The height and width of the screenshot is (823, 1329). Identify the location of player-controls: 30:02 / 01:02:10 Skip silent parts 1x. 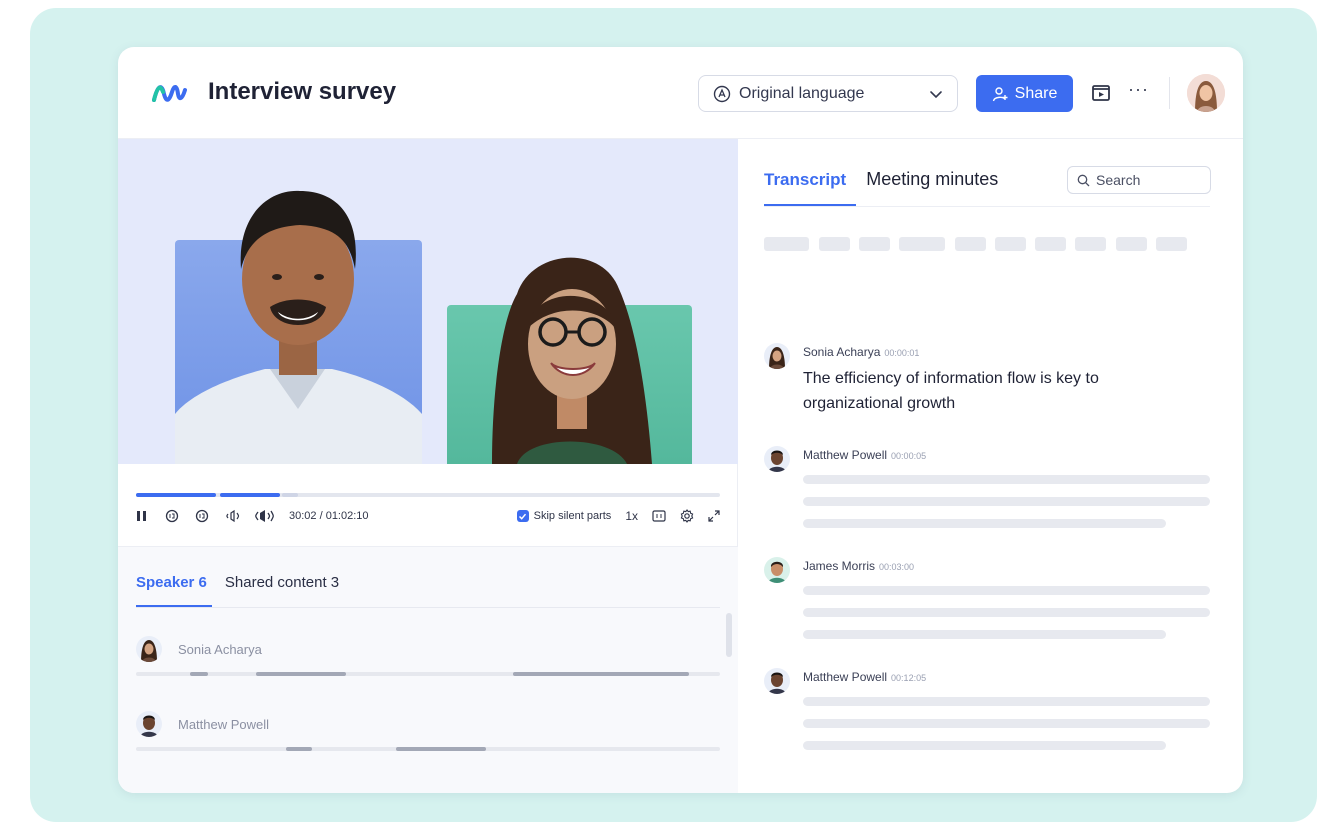
(428, 516).